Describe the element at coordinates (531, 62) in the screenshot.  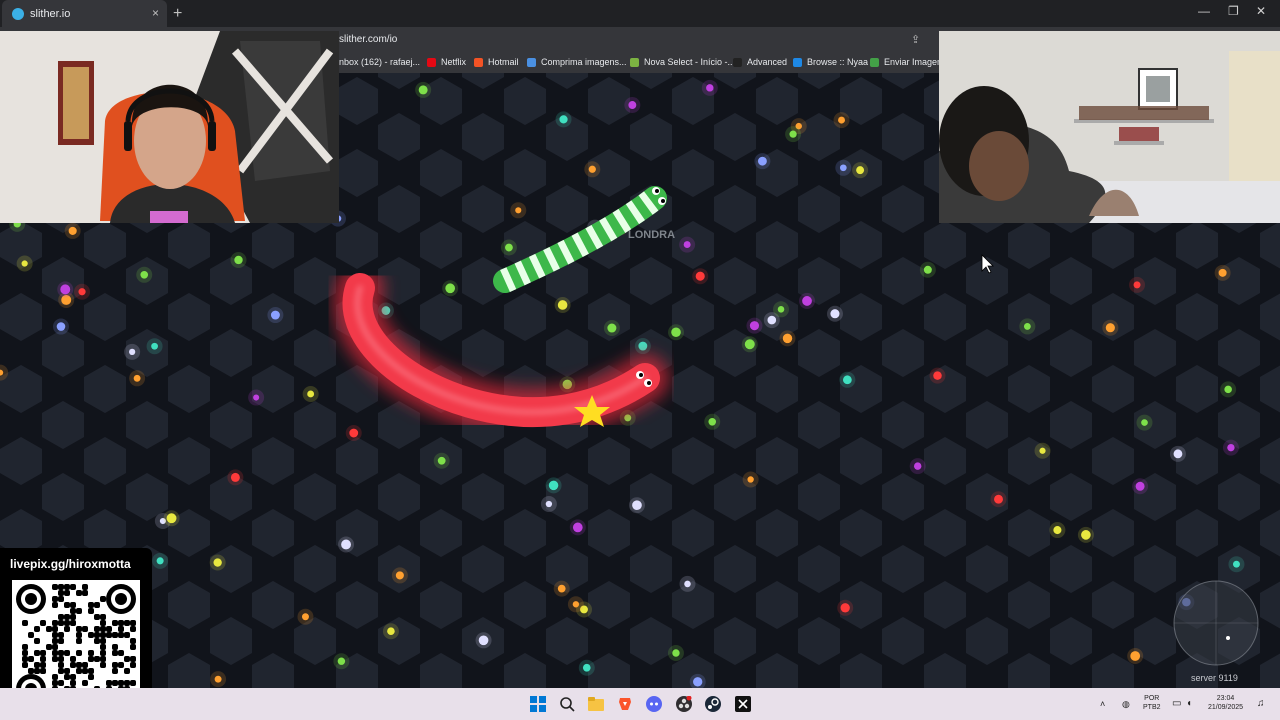
I see `compress-icon` at that location.